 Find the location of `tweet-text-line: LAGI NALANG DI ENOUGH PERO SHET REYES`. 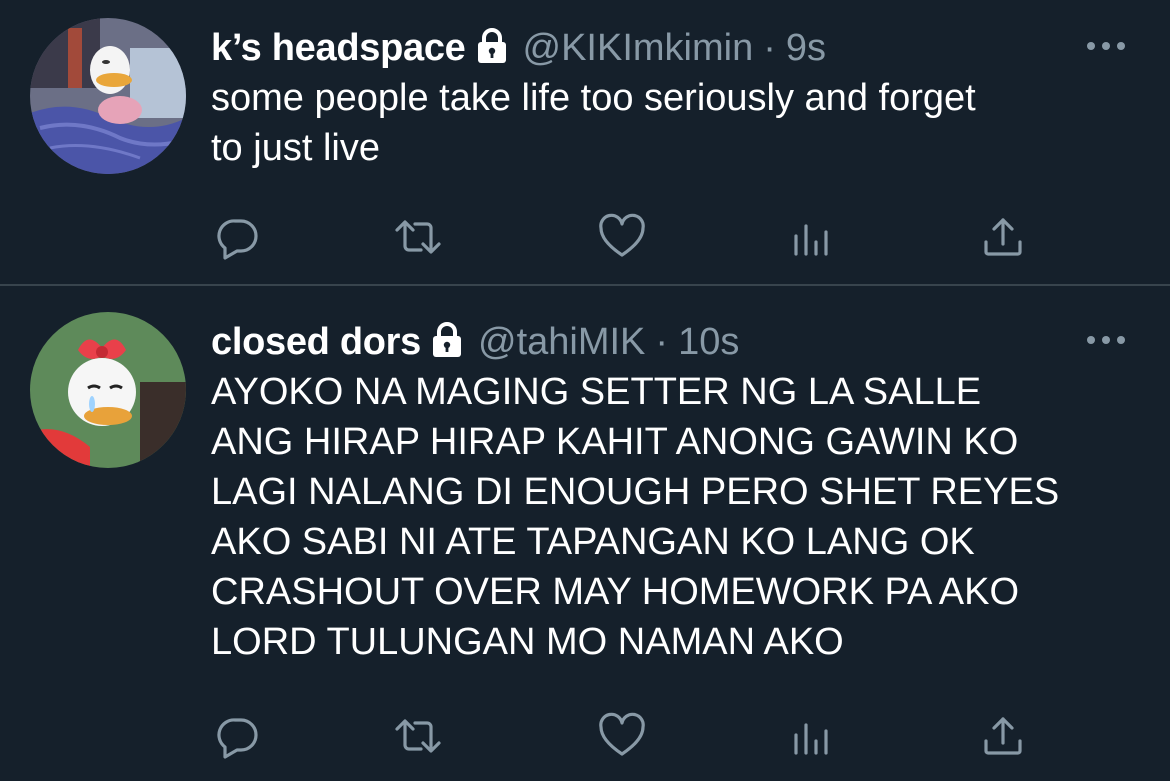

tweet-text-line: LAGI NALANG DI ENOUGH PERO SHET REYES is located at coordinates (635, 492).